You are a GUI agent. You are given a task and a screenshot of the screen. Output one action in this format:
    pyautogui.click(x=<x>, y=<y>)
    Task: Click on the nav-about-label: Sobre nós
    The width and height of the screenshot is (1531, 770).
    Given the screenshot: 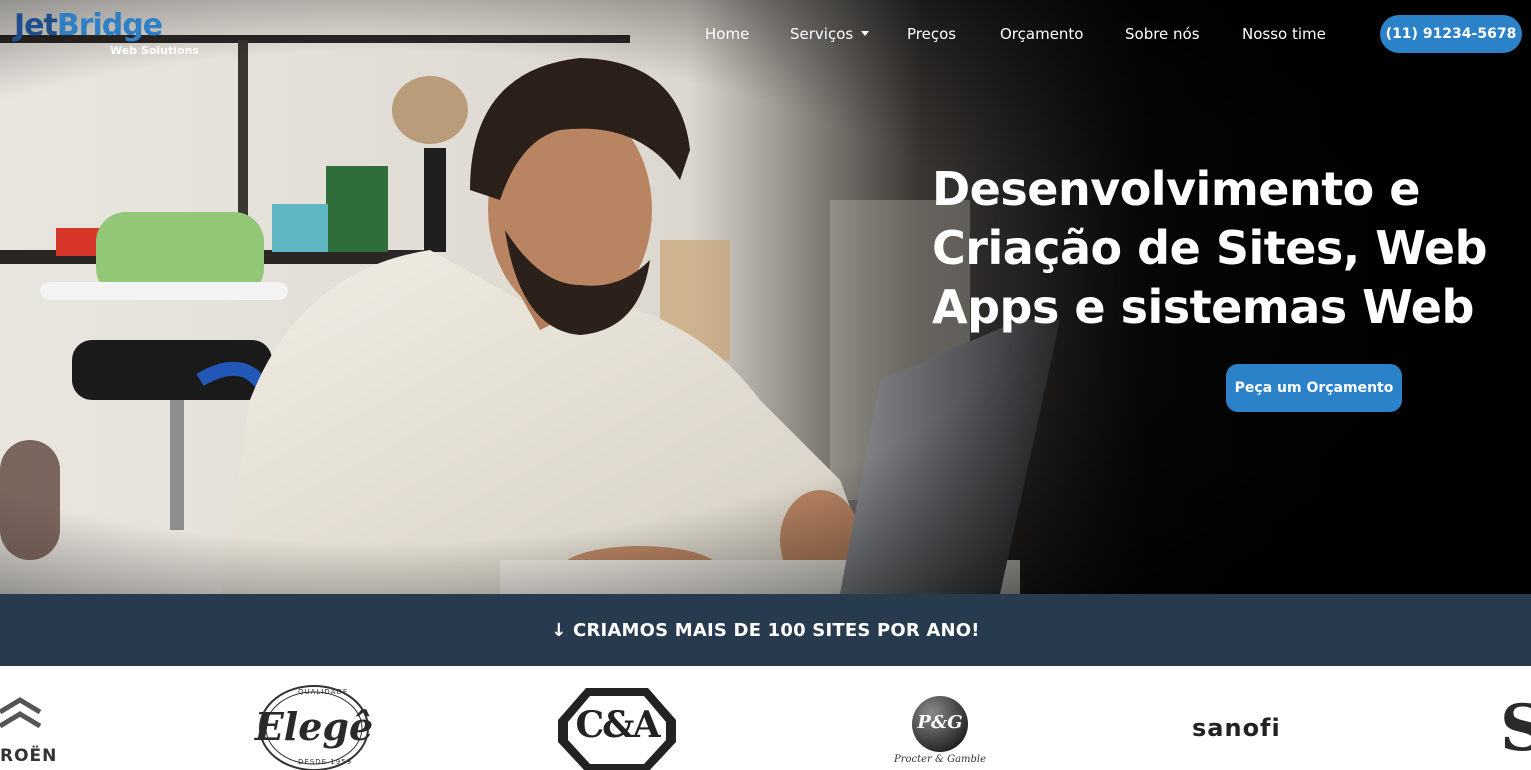 What is the action you would take?
    pyautogui.click(x=1162, y=34)
    